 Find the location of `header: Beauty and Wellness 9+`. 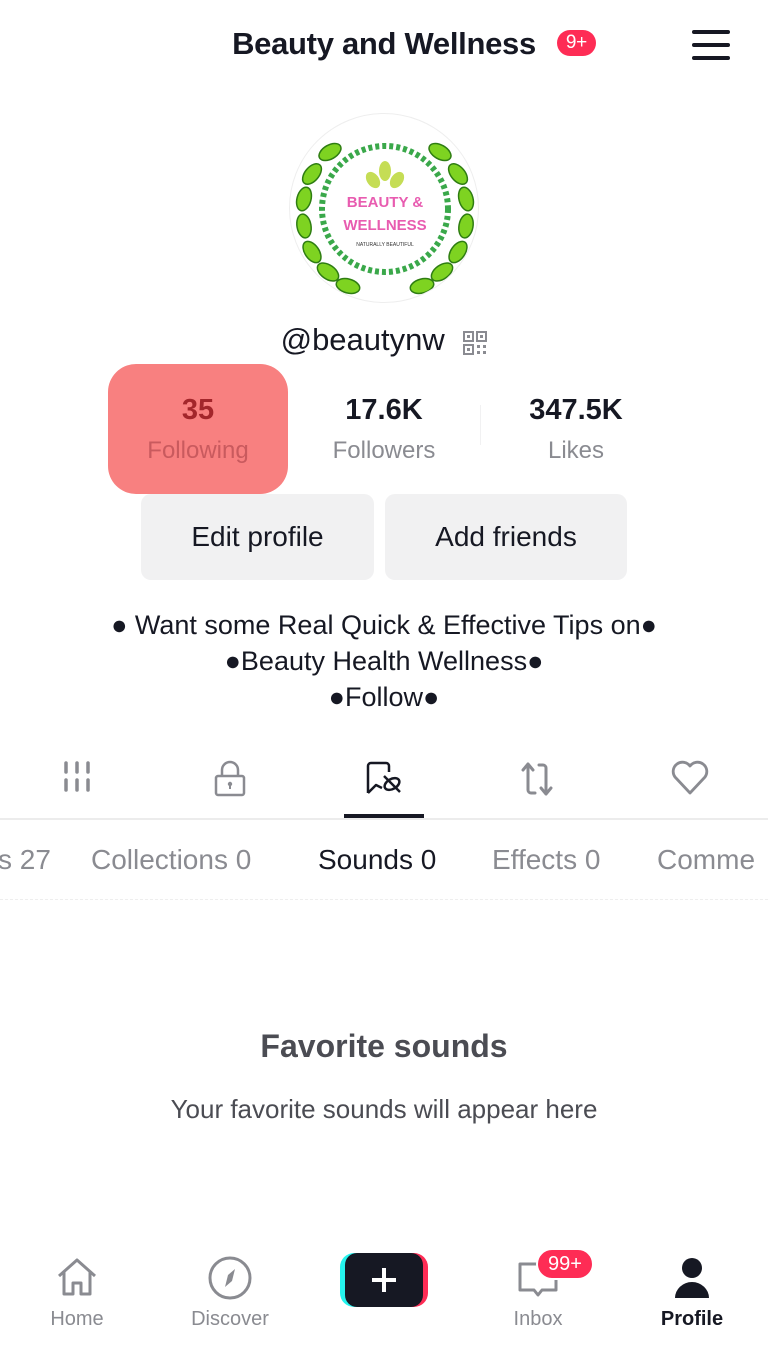

header: Beauty and Wellness 9+ is located at coordinates (384, 46).